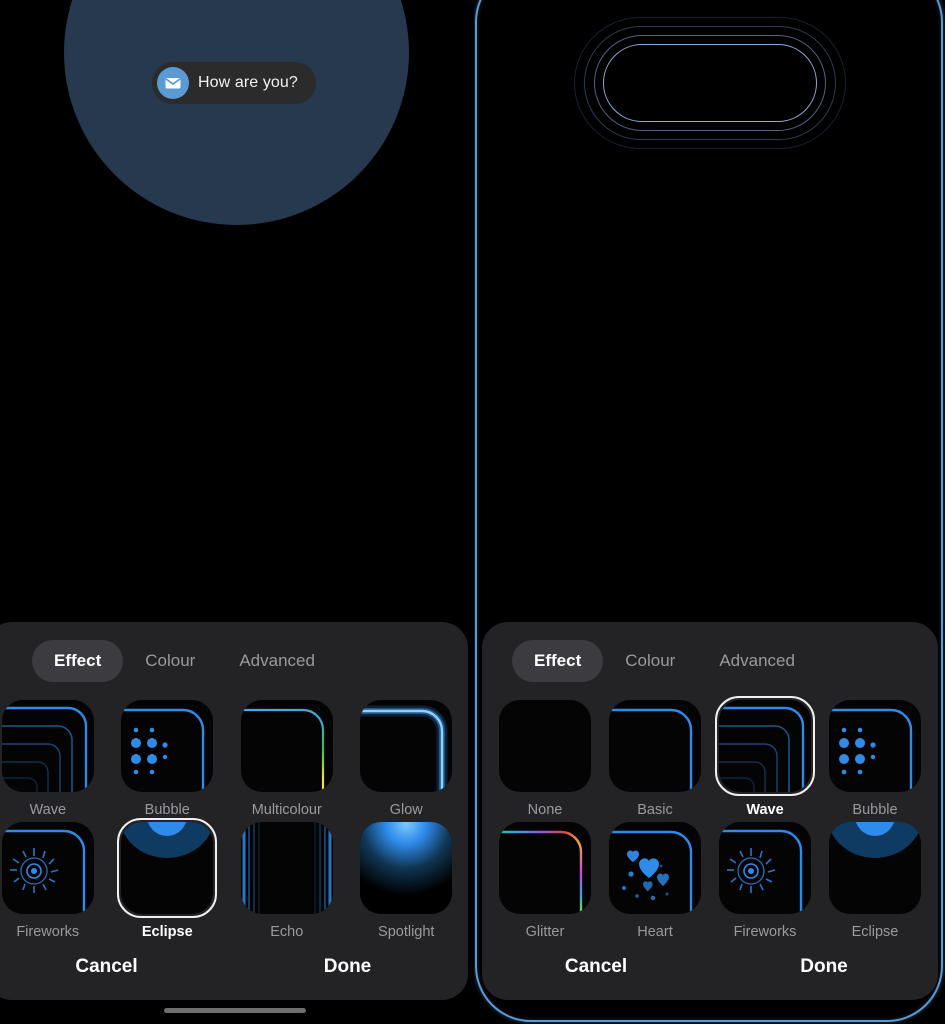  I want to click on effect-item-heart: Heart, so click(655, 879).